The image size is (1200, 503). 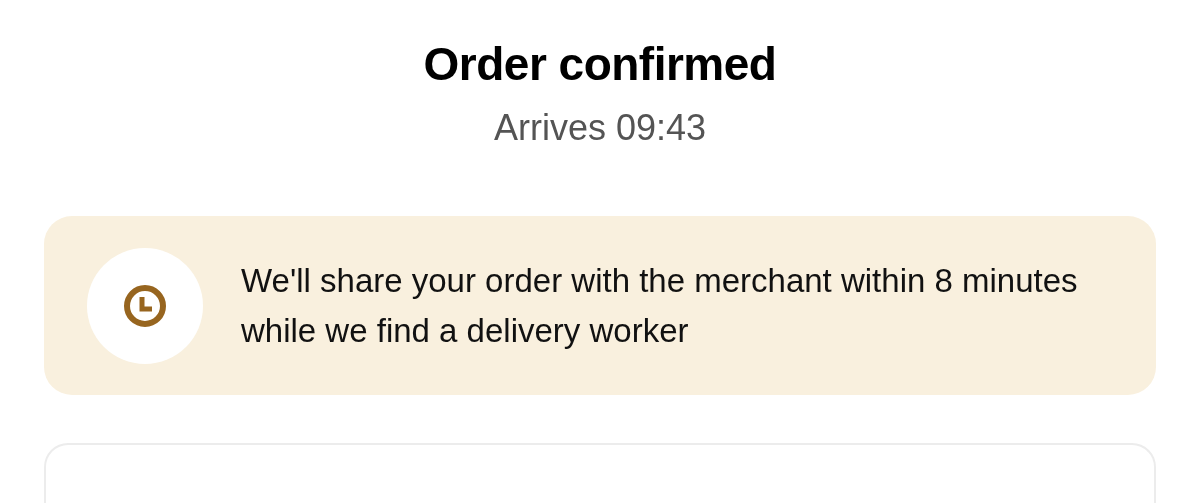 What do you see at coordinates (600, 64) in the screenshot?
I see `page-title: Order confirmed` at bounding box center [600, 64].